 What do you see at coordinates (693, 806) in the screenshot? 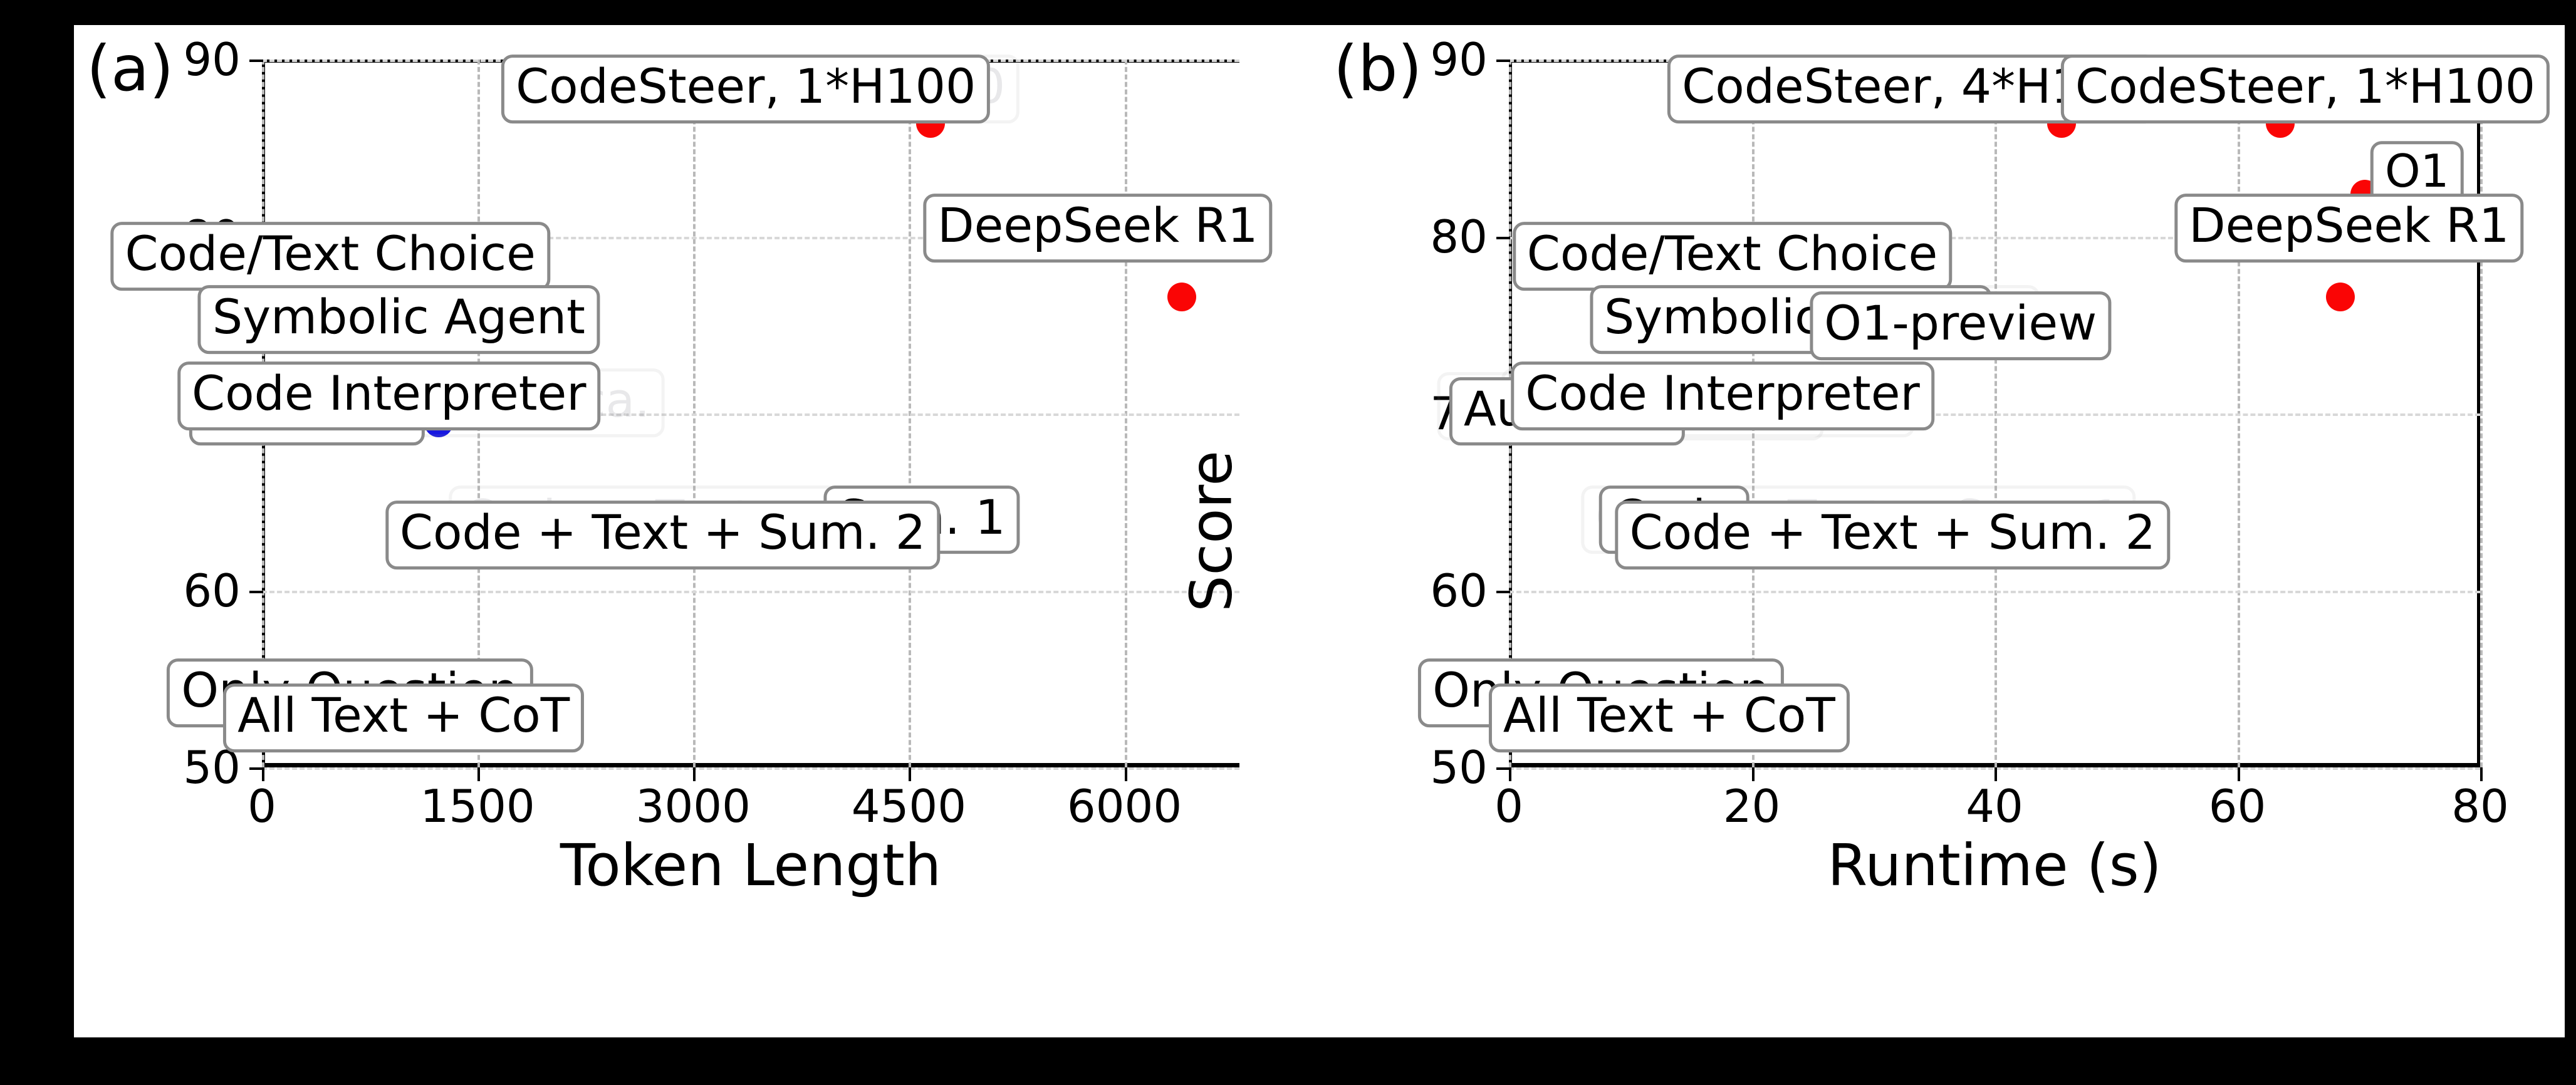
I see `panel-a-xticklabel-3000: 3000` at bounding box center [693, 806].